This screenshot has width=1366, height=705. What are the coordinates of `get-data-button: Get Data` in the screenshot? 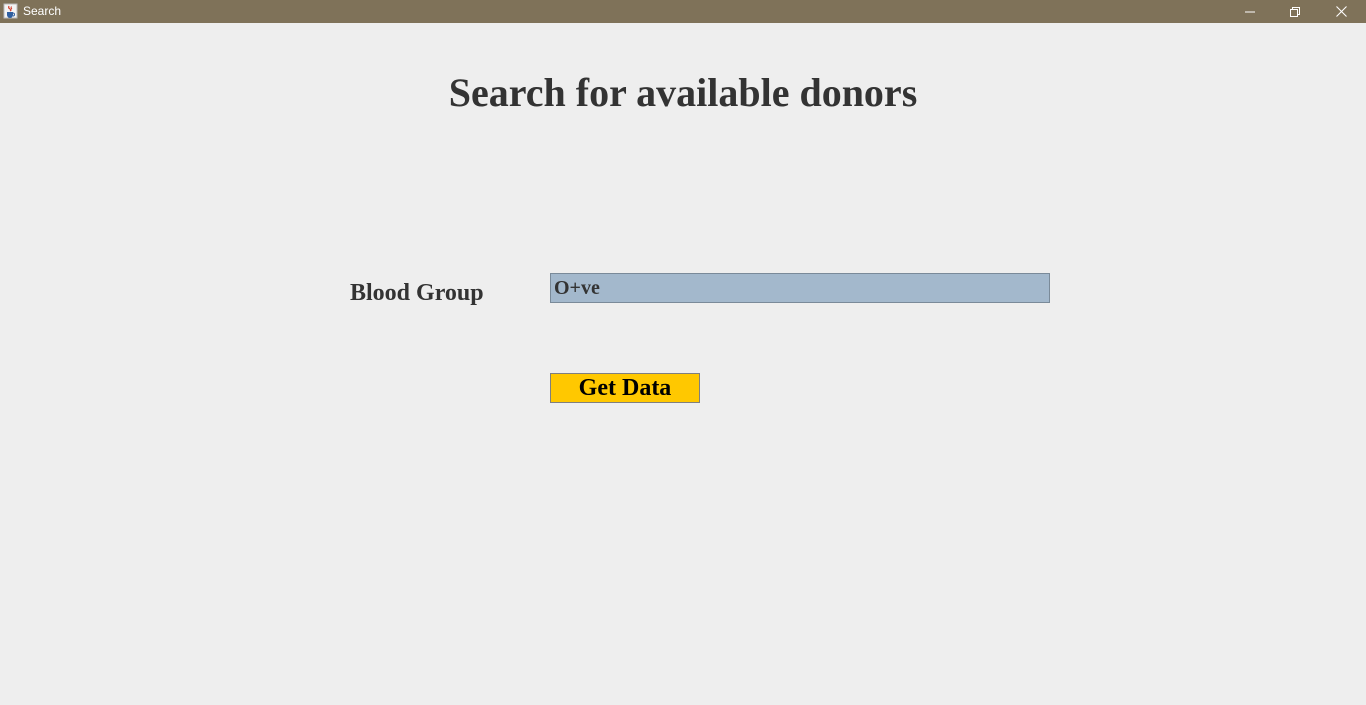 It's located at (625, 388).